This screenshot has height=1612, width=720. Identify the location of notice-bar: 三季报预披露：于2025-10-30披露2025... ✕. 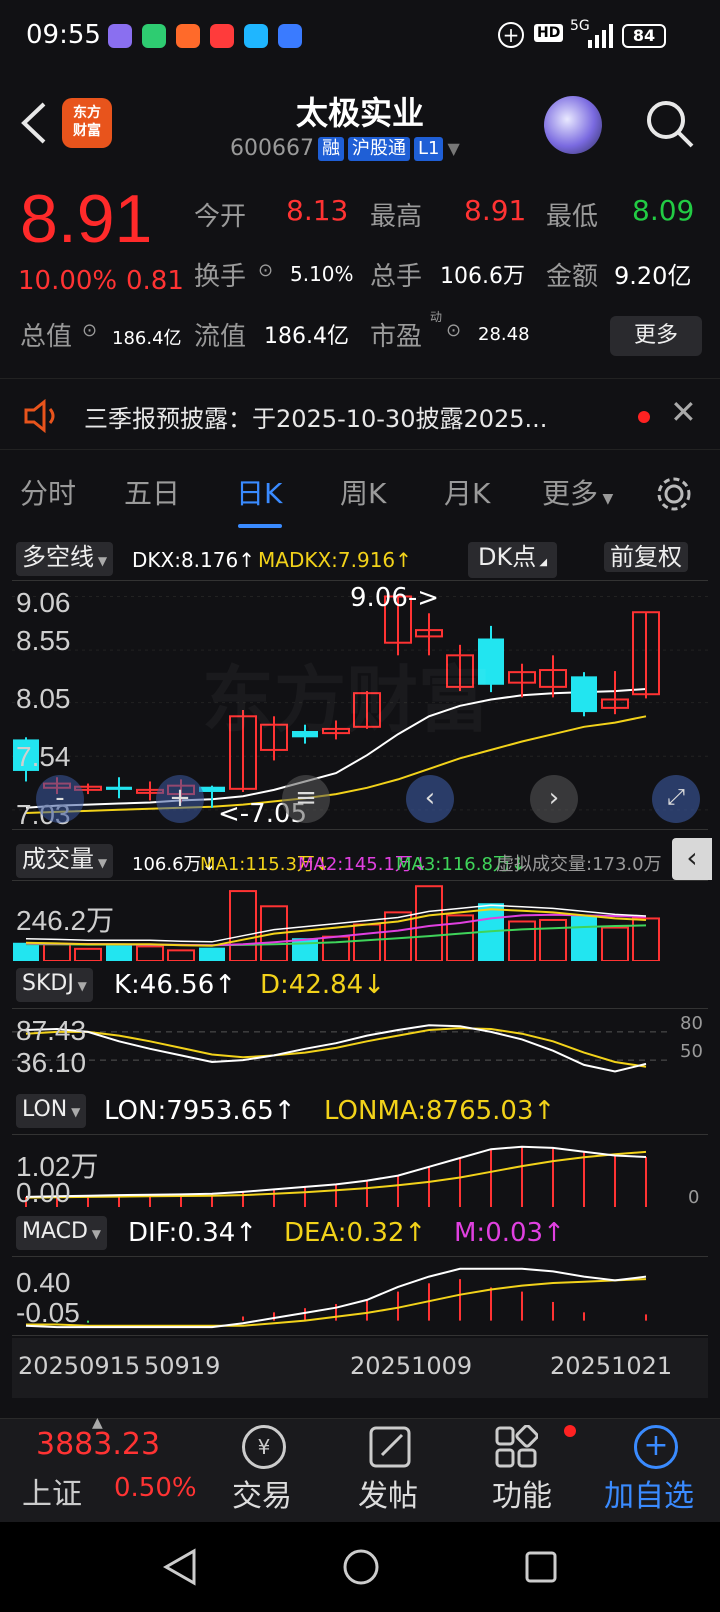
(360, 414).